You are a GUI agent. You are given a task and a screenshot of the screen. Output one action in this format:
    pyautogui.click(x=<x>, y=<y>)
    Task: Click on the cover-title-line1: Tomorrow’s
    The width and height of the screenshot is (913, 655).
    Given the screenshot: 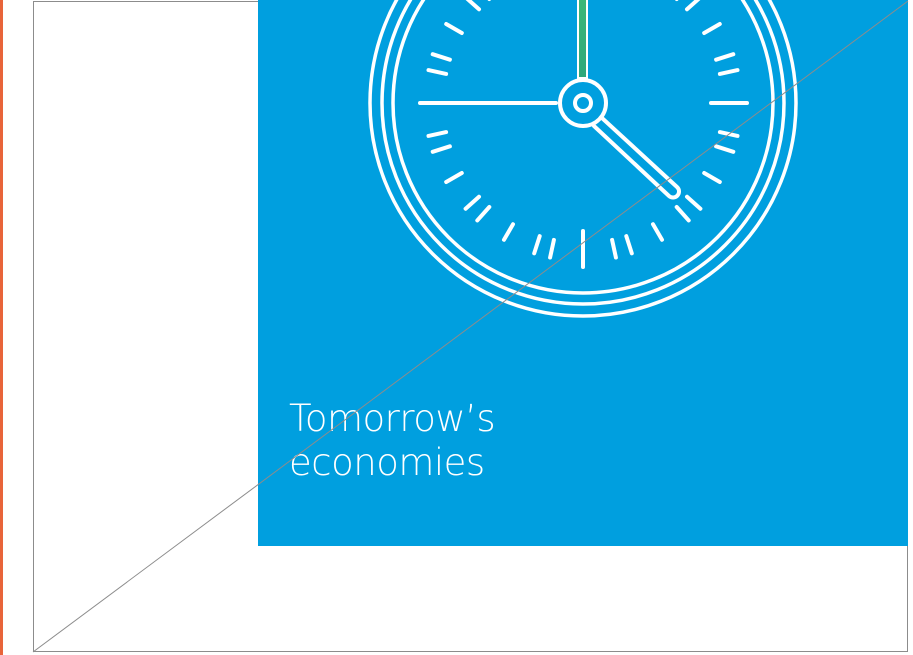 What is the action you would take?
    pyautogui.click(x=392, y=418)
    